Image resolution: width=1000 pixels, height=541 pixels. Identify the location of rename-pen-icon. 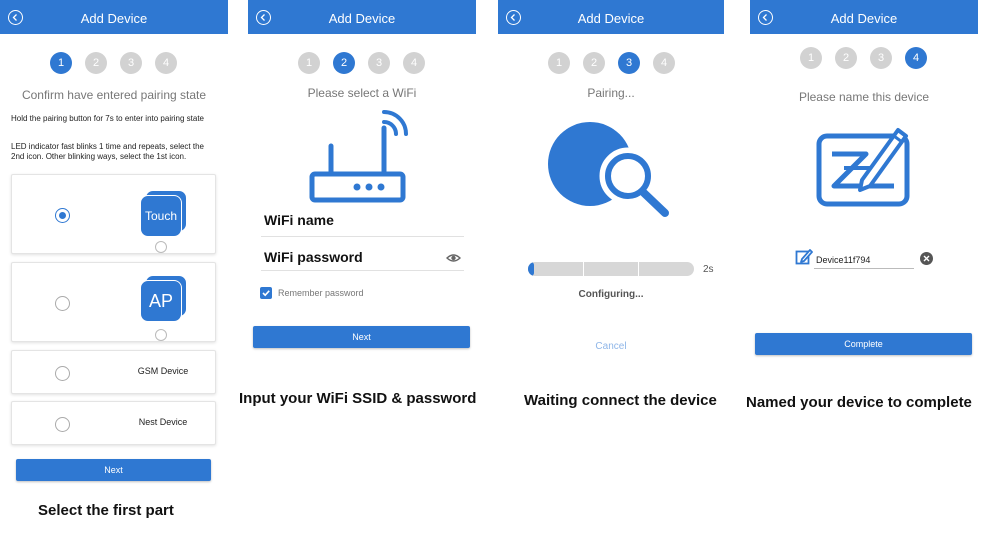
(863, 167).